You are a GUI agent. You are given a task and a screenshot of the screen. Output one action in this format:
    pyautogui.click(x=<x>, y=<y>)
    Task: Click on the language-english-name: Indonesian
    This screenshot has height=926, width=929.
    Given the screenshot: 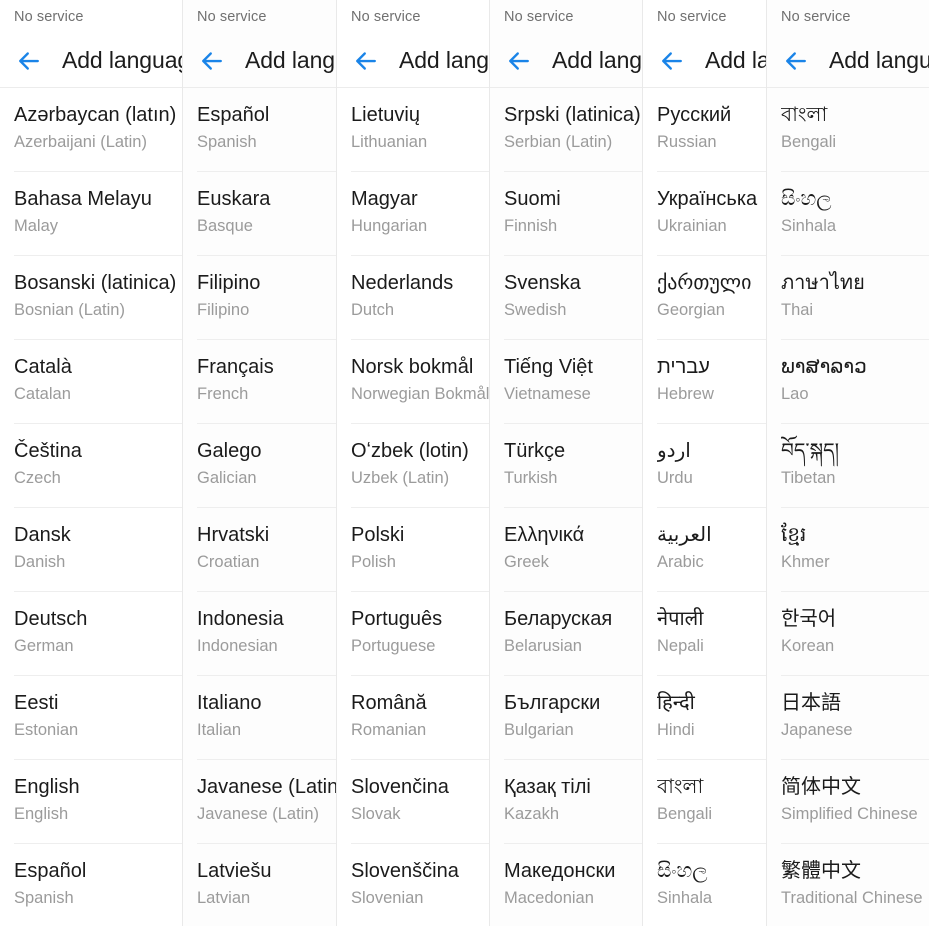 What is the action you would take?
    pyautogui.click(x=237, y=646)
    